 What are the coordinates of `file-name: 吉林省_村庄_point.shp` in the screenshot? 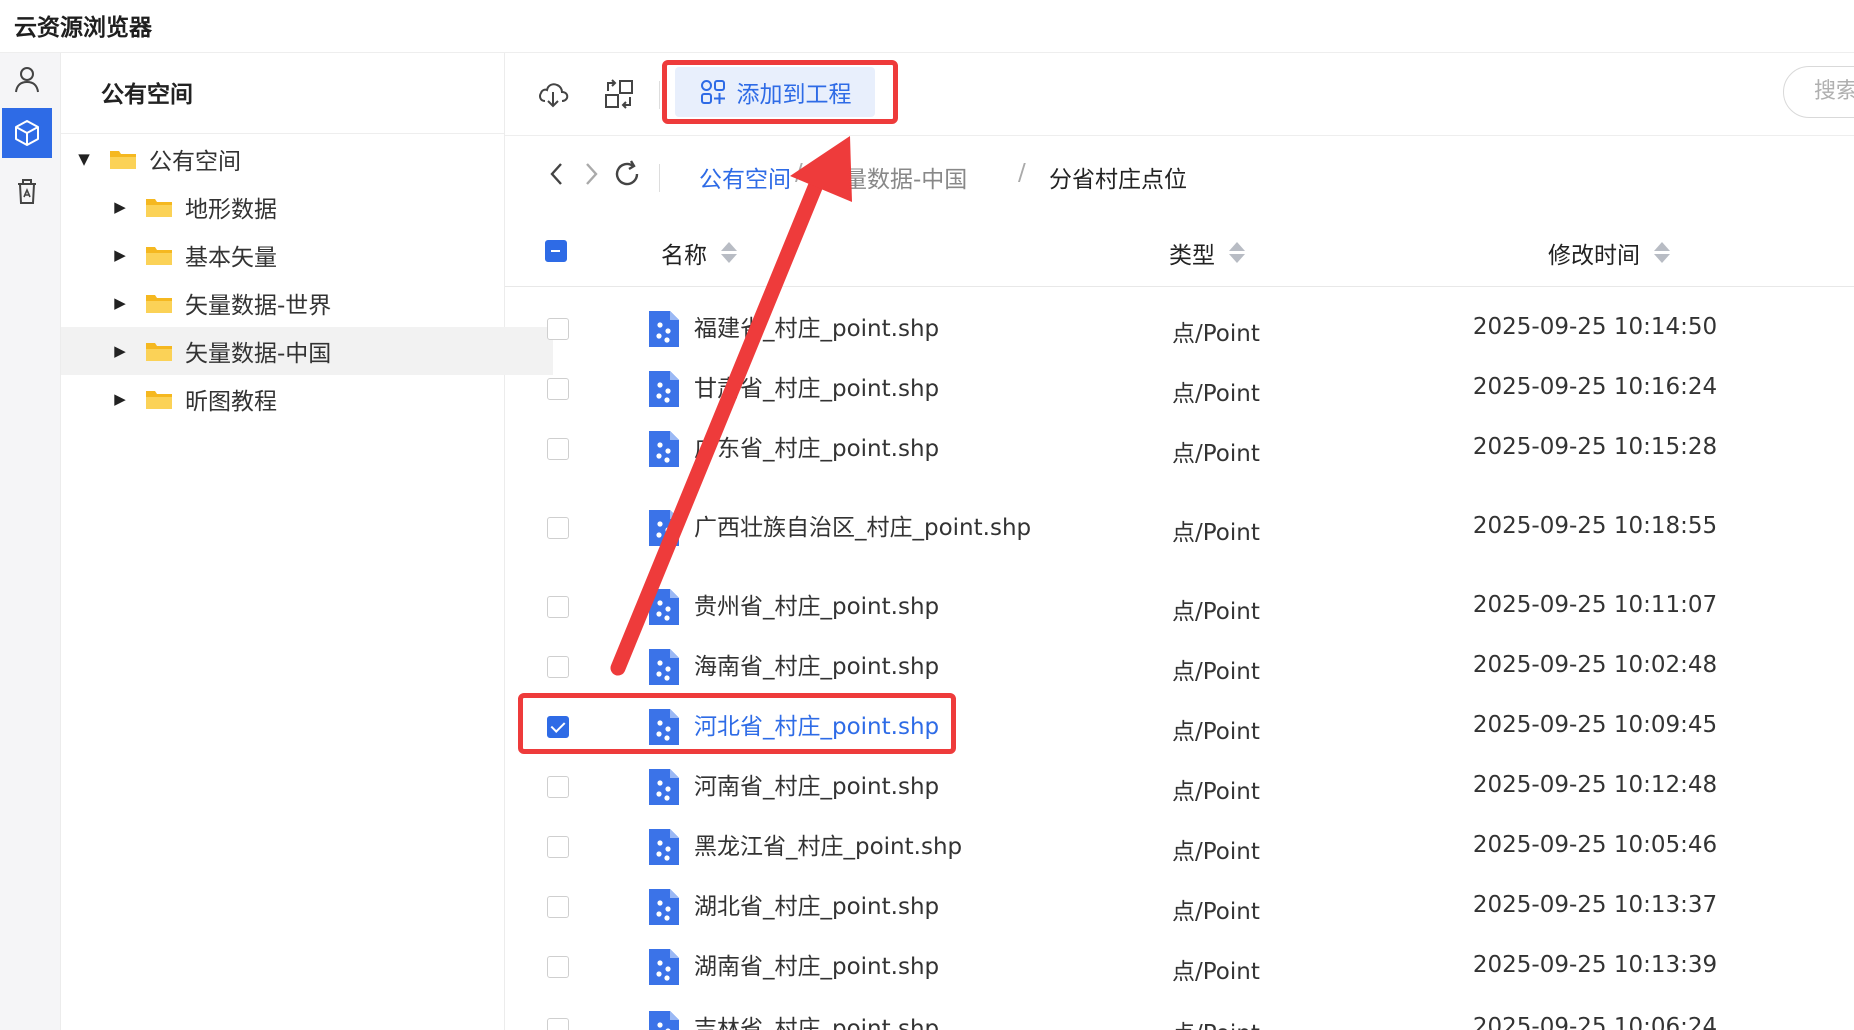 It's located at (844, 1018).